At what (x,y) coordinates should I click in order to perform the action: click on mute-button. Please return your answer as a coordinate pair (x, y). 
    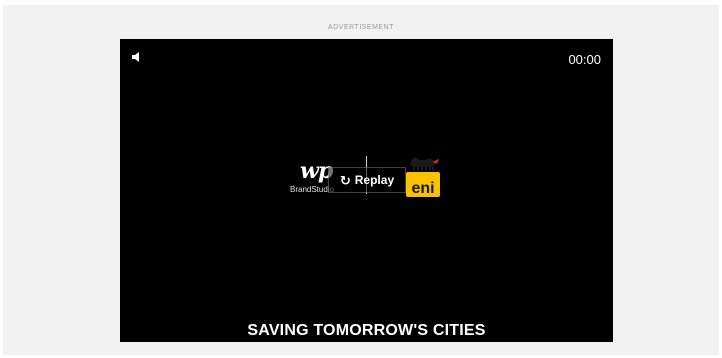
    Looking at the image, I should click on (137, 57).